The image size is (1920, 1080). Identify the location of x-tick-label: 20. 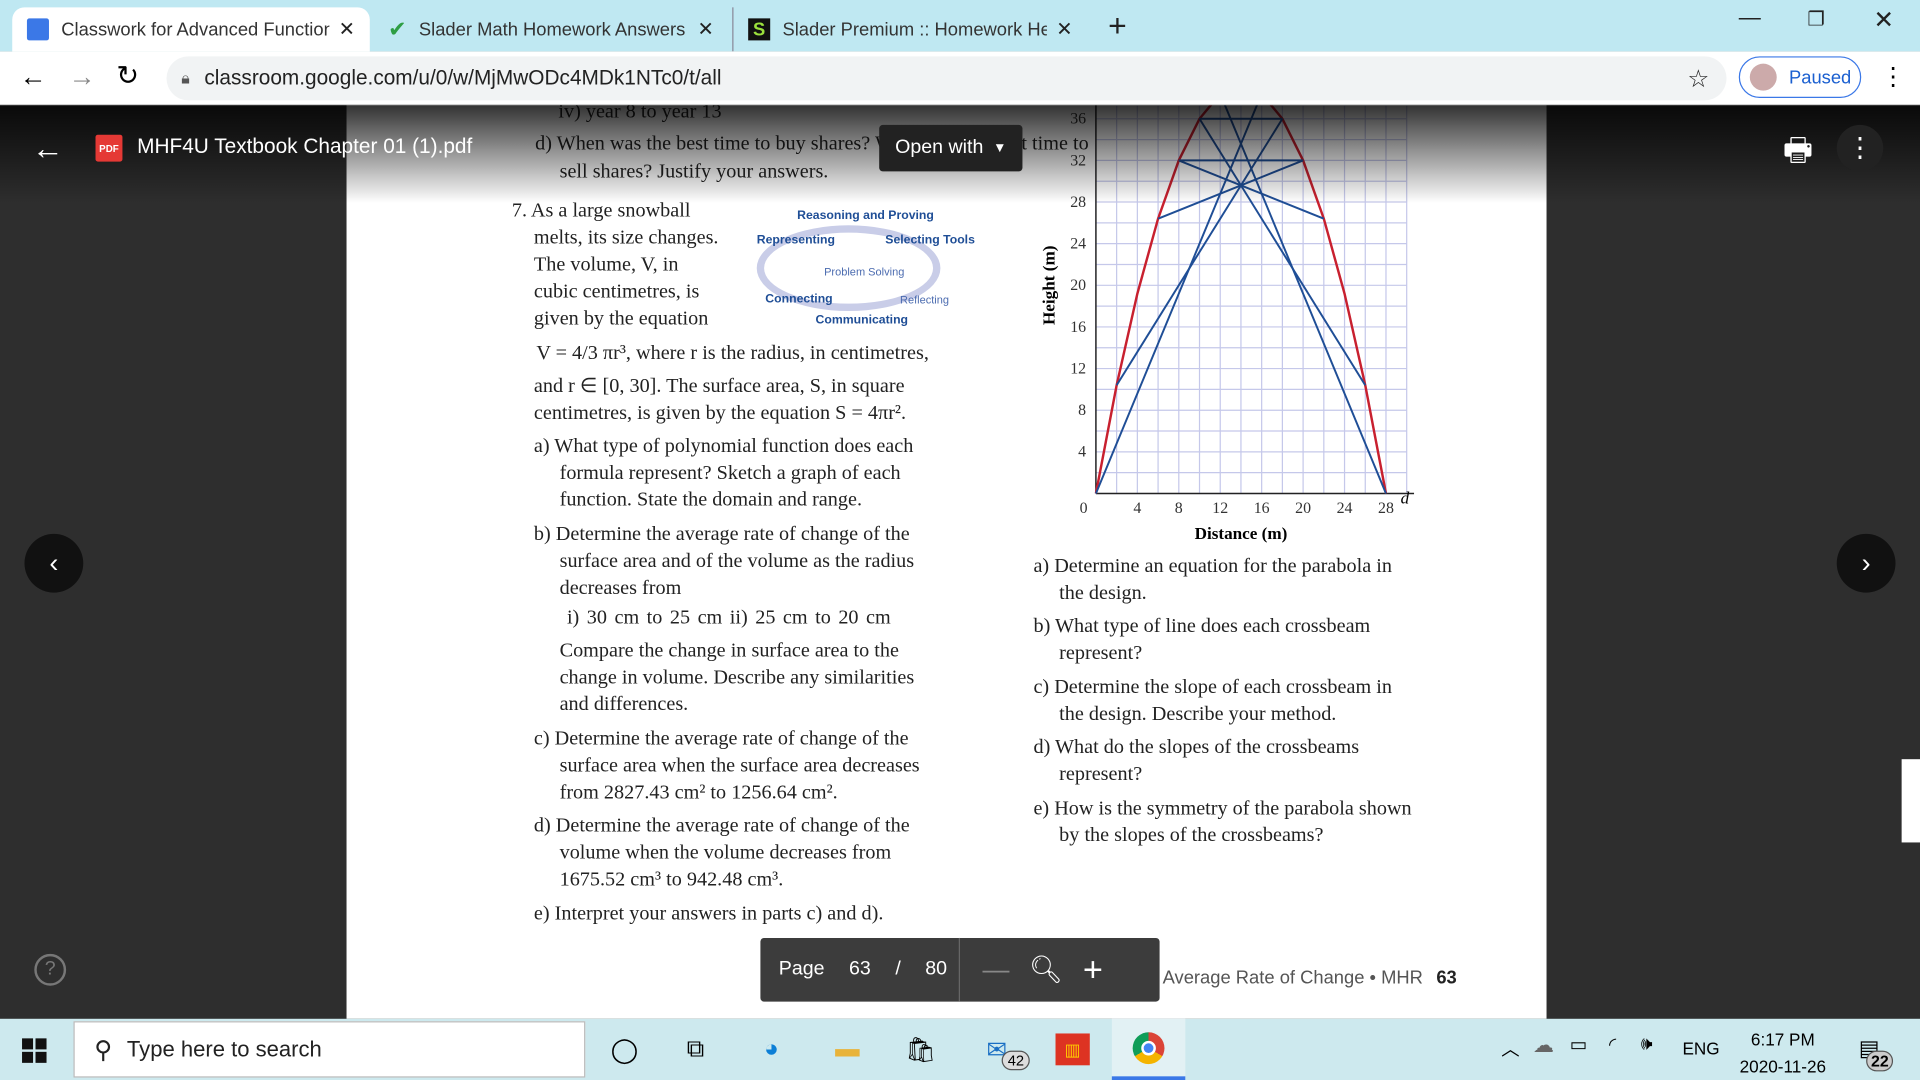
(1303, 508).